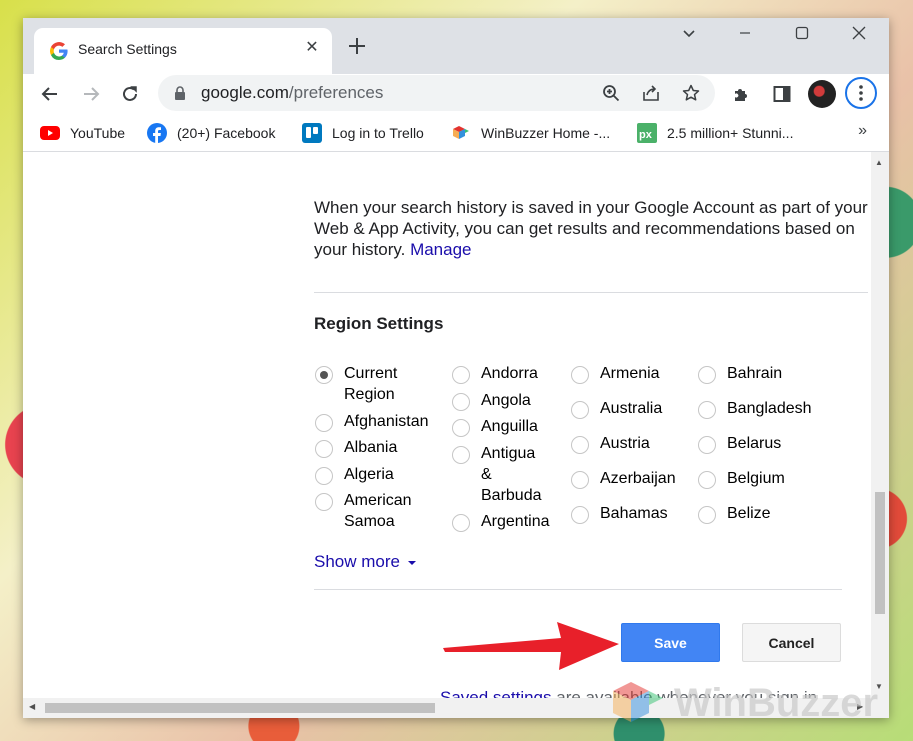 This screenshot has width=913, height=741. What do you see at coordinates (357, 48) in the screenshot?
I see `new-tab-plus-icon` at bounding box center [357, 48].